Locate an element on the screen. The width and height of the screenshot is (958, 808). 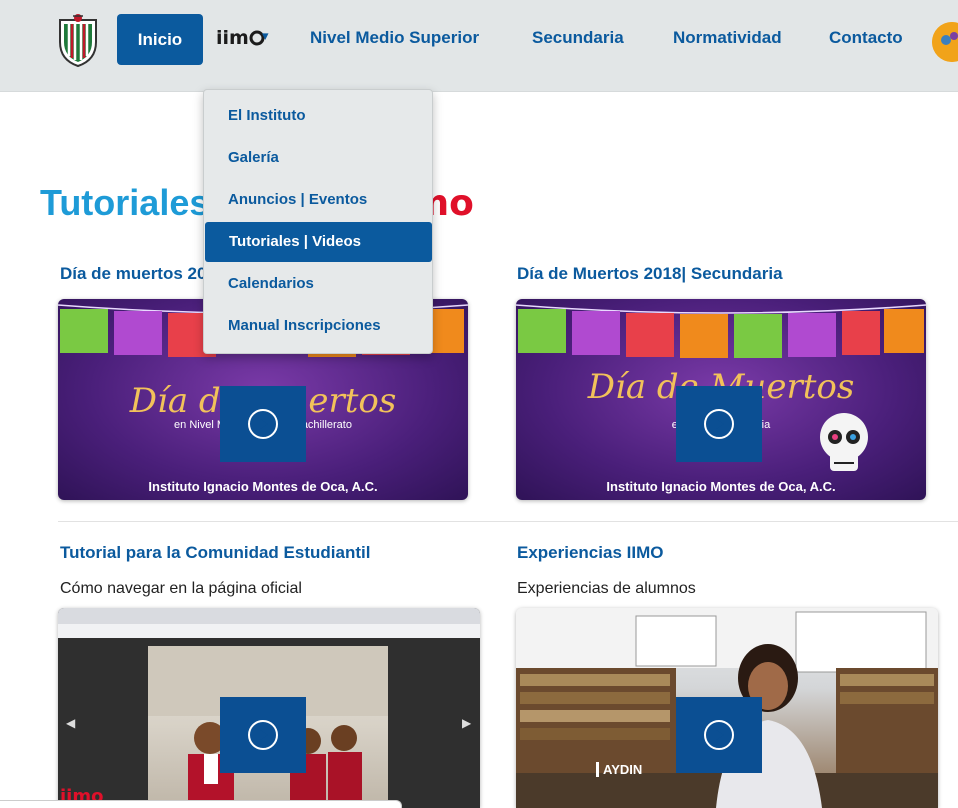
skull-icon is located at coordinates (844, 442).